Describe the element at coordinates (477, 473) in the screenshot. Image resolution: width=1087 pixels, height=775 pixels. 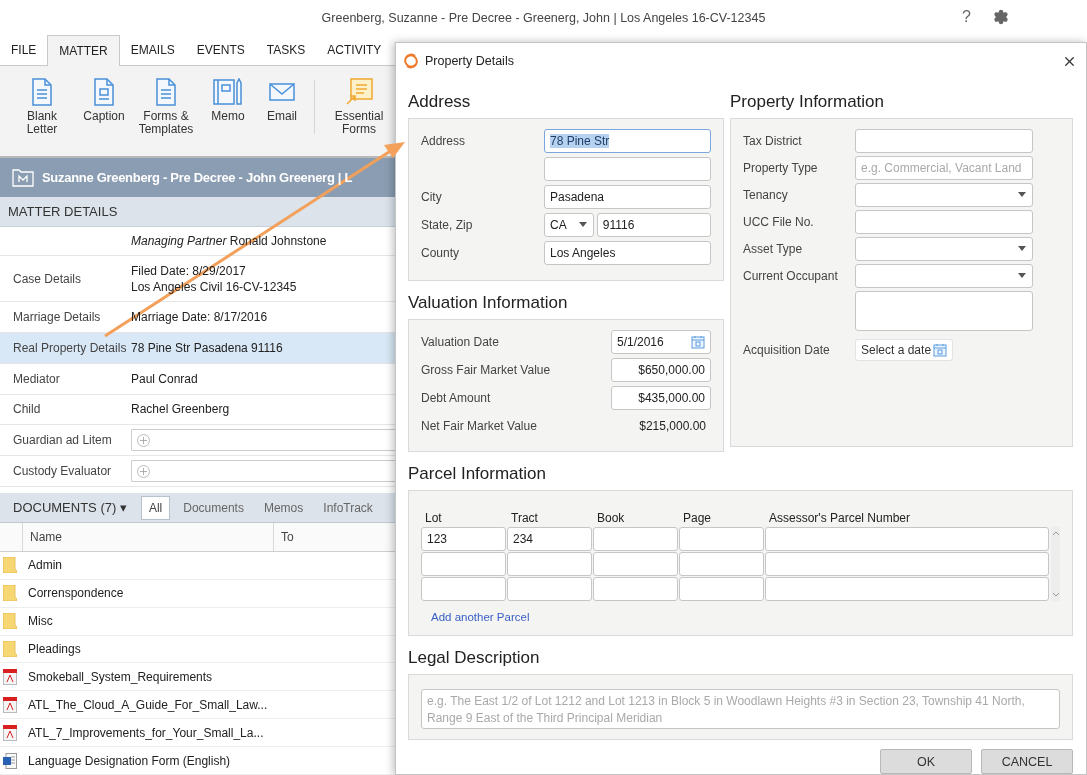
I see `section-heading: Parcel Information` at that location.